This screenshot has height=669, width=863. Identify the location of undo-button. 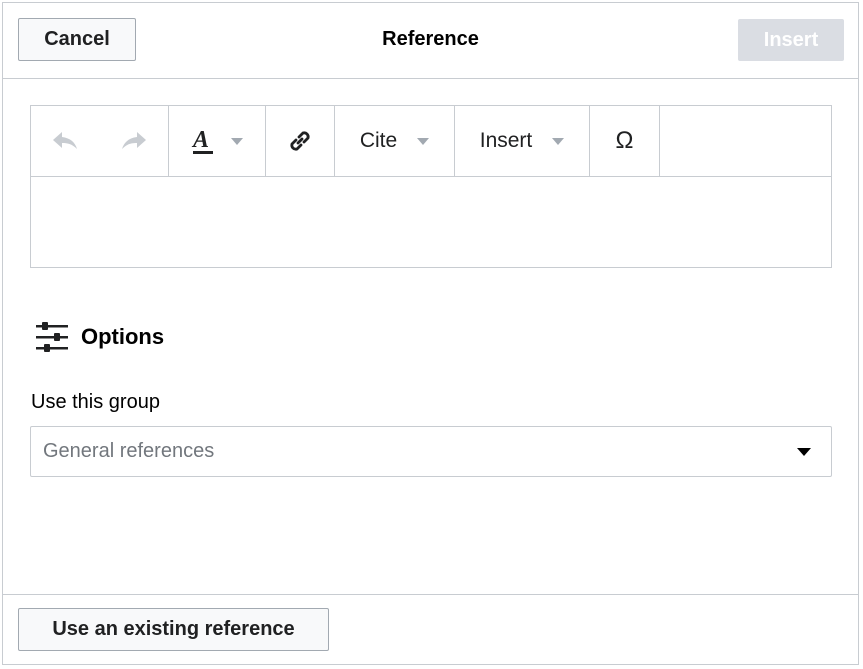
(65, 141).